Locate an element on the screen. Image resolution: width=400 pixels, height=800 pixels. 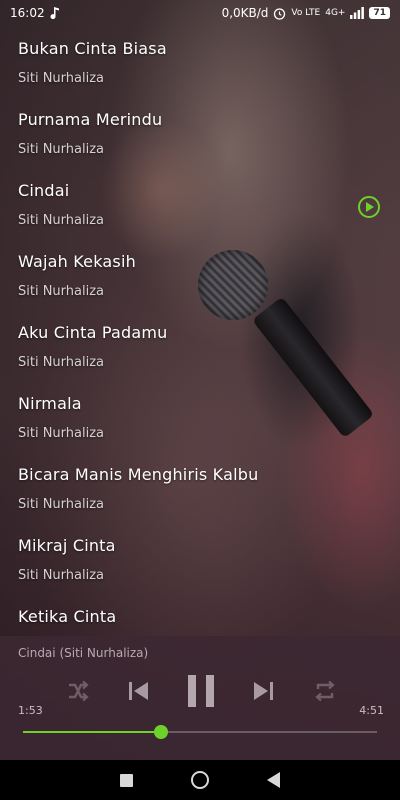
battery-icon: 71 is located at coordinates (379, 13).